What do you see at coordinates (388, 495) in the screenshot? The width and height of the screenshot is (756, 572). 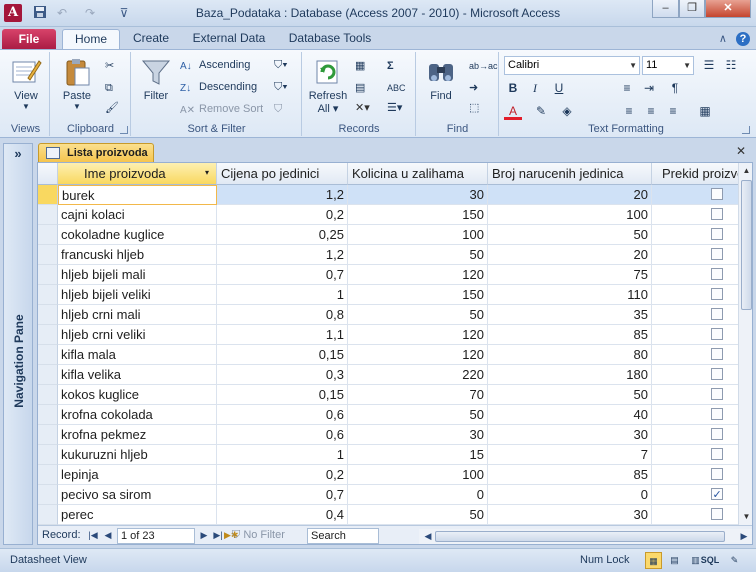 I see `table-row: pecivo sa sirom 0,7 0 0` at bounding box center [388, 495].